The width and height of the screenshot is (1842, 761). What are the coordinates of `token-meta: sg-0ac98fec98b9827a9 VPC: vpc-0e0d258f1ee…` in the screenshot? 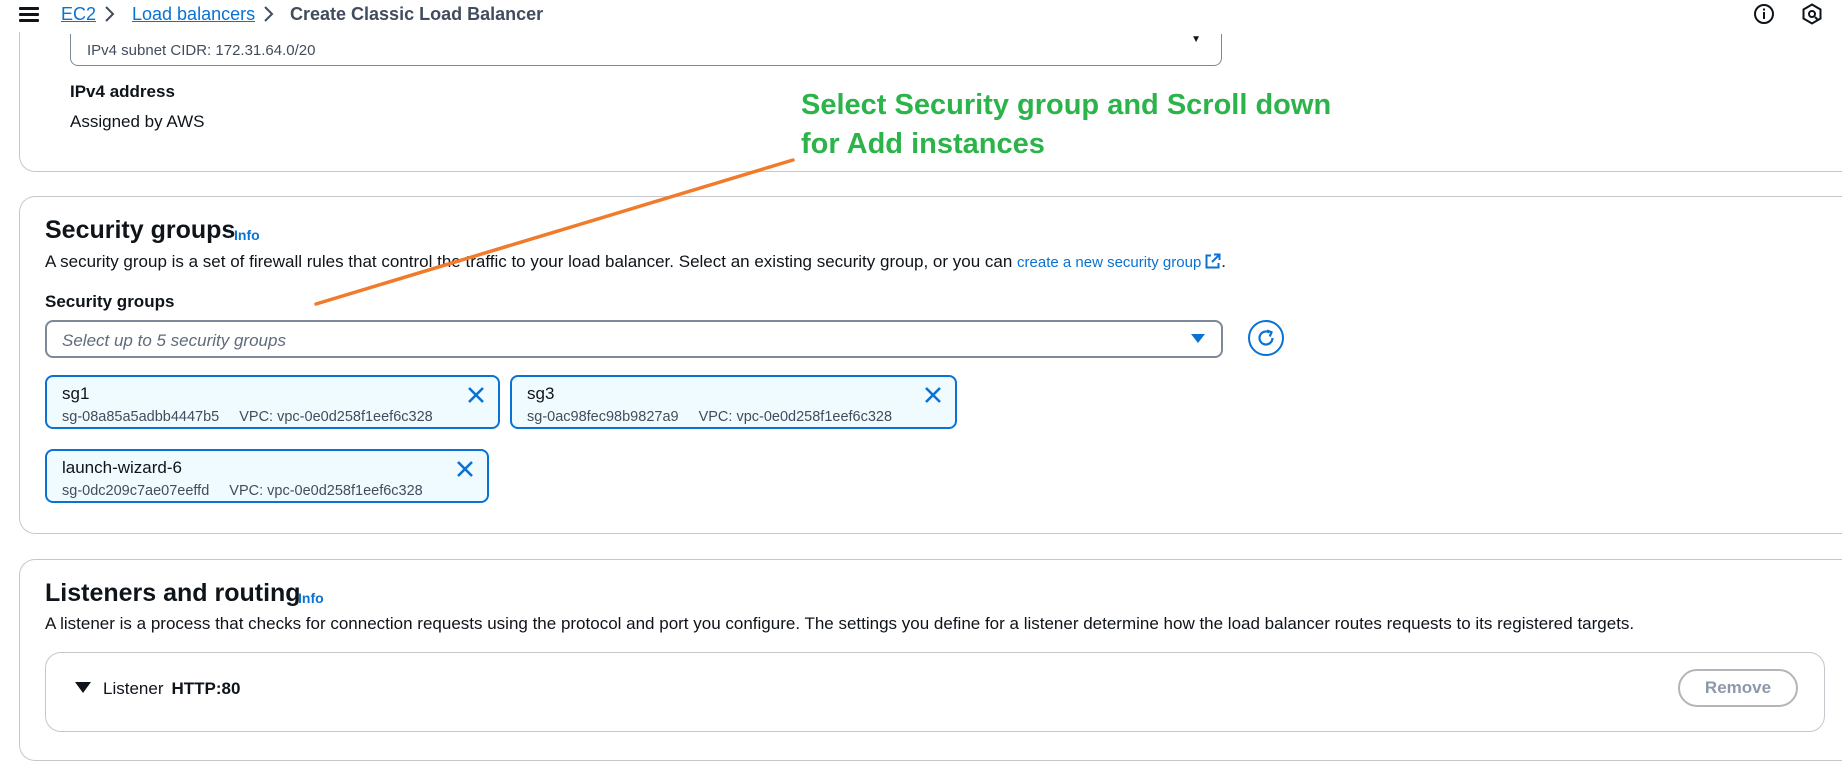 It's located at (710, 417).